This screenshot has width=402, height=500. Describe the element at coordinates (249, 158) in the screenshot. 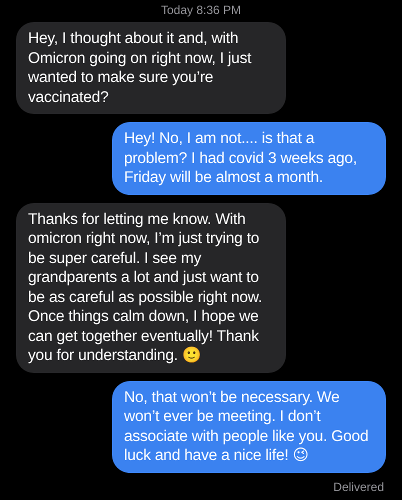

I see `sent-message: Hey! No, I am not.... is that a problem? I had covid 3 weeks ago, Friday will be almost a month.` at that location.